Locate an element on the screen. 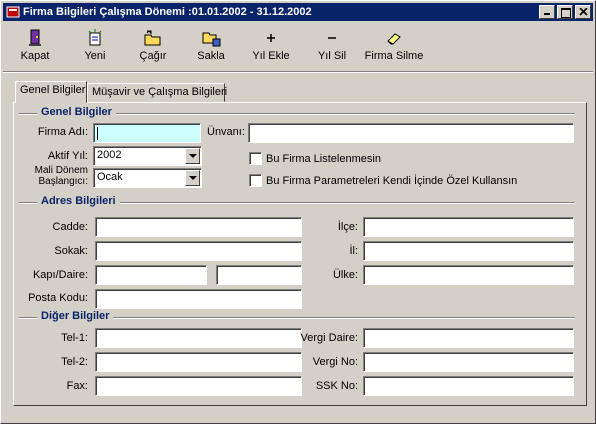 The width and height of the screenshot is (596, 424). posta-kodu-input is located at coordinates (198, 299).